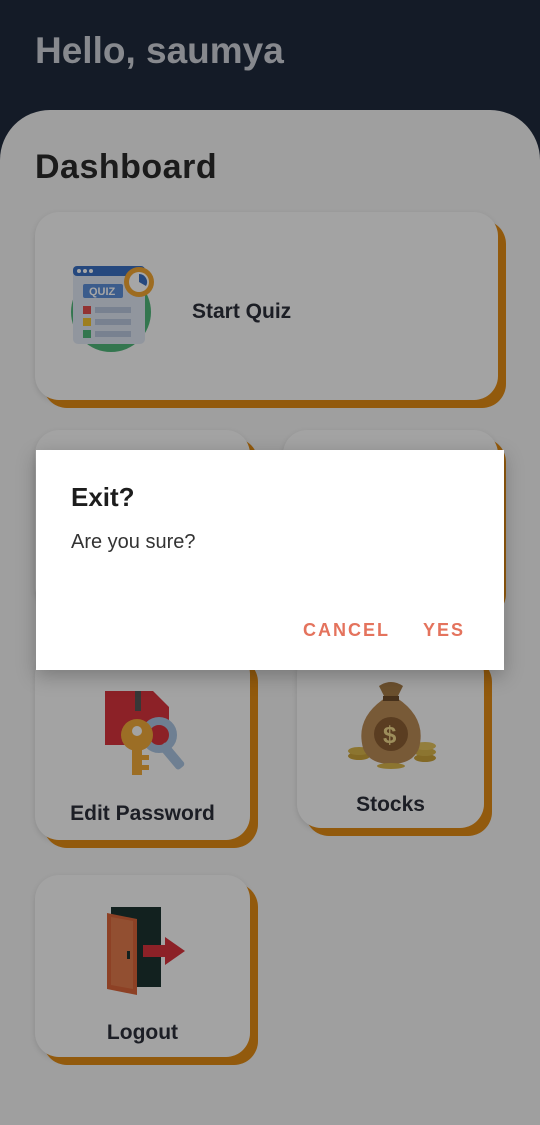 This screenshot has width=540, height=1125. Describe the element at coordinates (133, 542) in the screenshot. I see `dialog-message: Are you sure?` at that location.